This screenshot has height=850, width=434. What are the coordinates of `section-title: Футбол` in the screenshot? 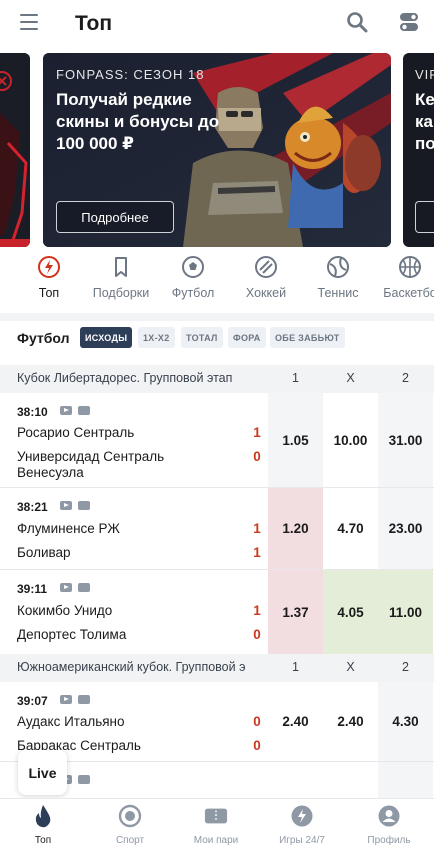 It's located at (43, 338).